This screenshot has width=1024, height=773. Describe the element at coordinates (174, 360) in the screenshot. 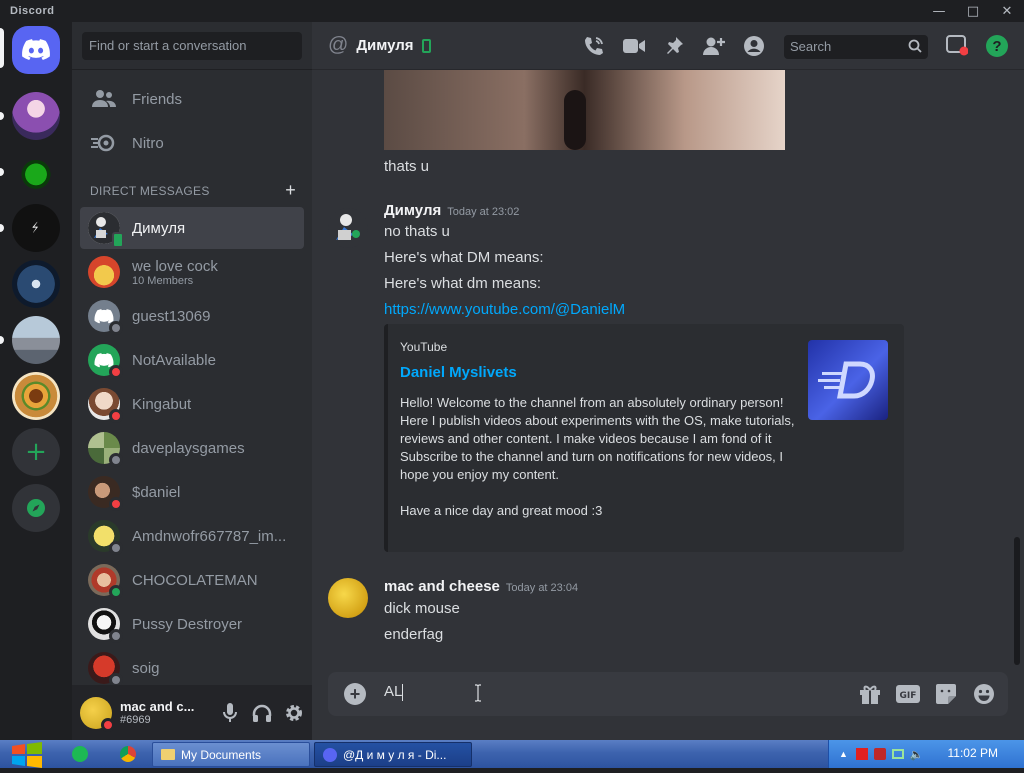

I see `dm-names: NotAvailable` at that location.